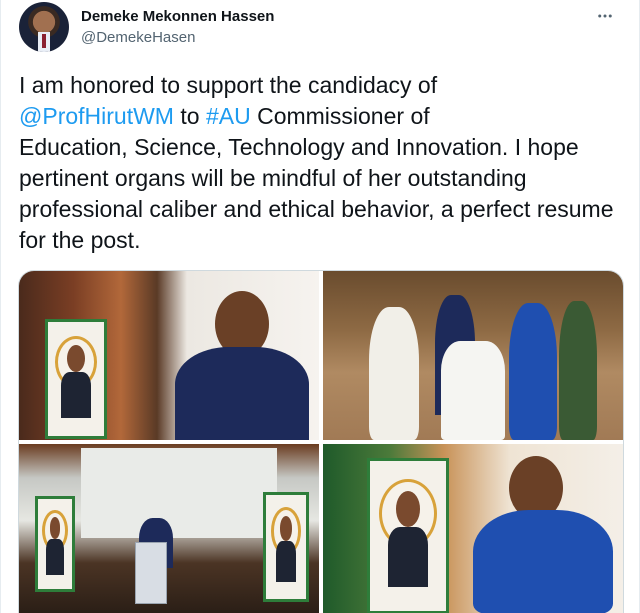 The image size is (640, 613). Describe the element at coordinates (169, 355) in the screenshot. I see `speaker-at-podium-photo` at that location.